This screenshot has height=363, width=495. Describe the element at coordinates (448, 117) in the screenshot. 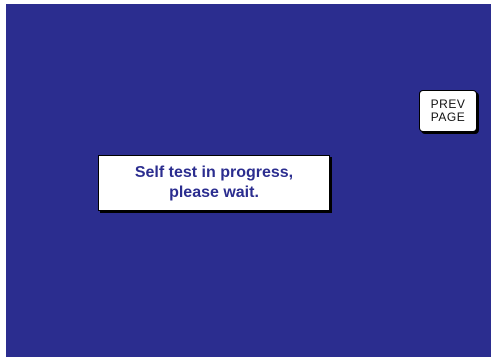

I see `prev-page-label-line2: PAGE` at that location.